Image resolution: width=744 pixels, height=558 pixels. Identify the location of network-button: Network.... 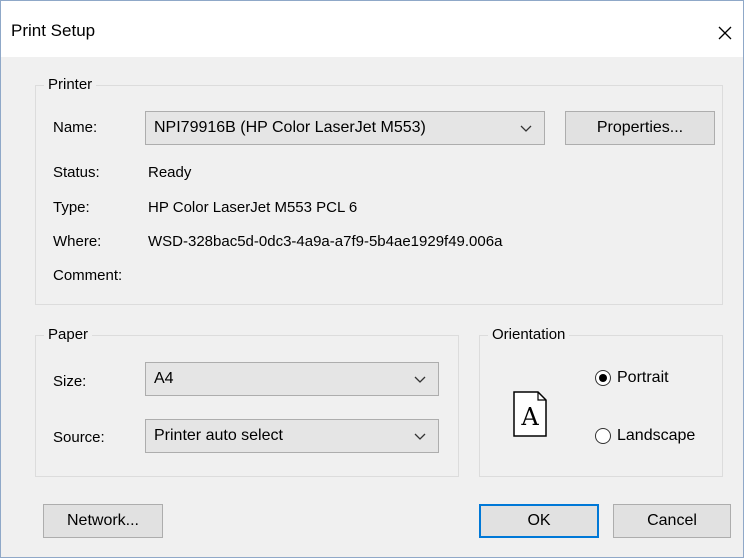
(103, 521).